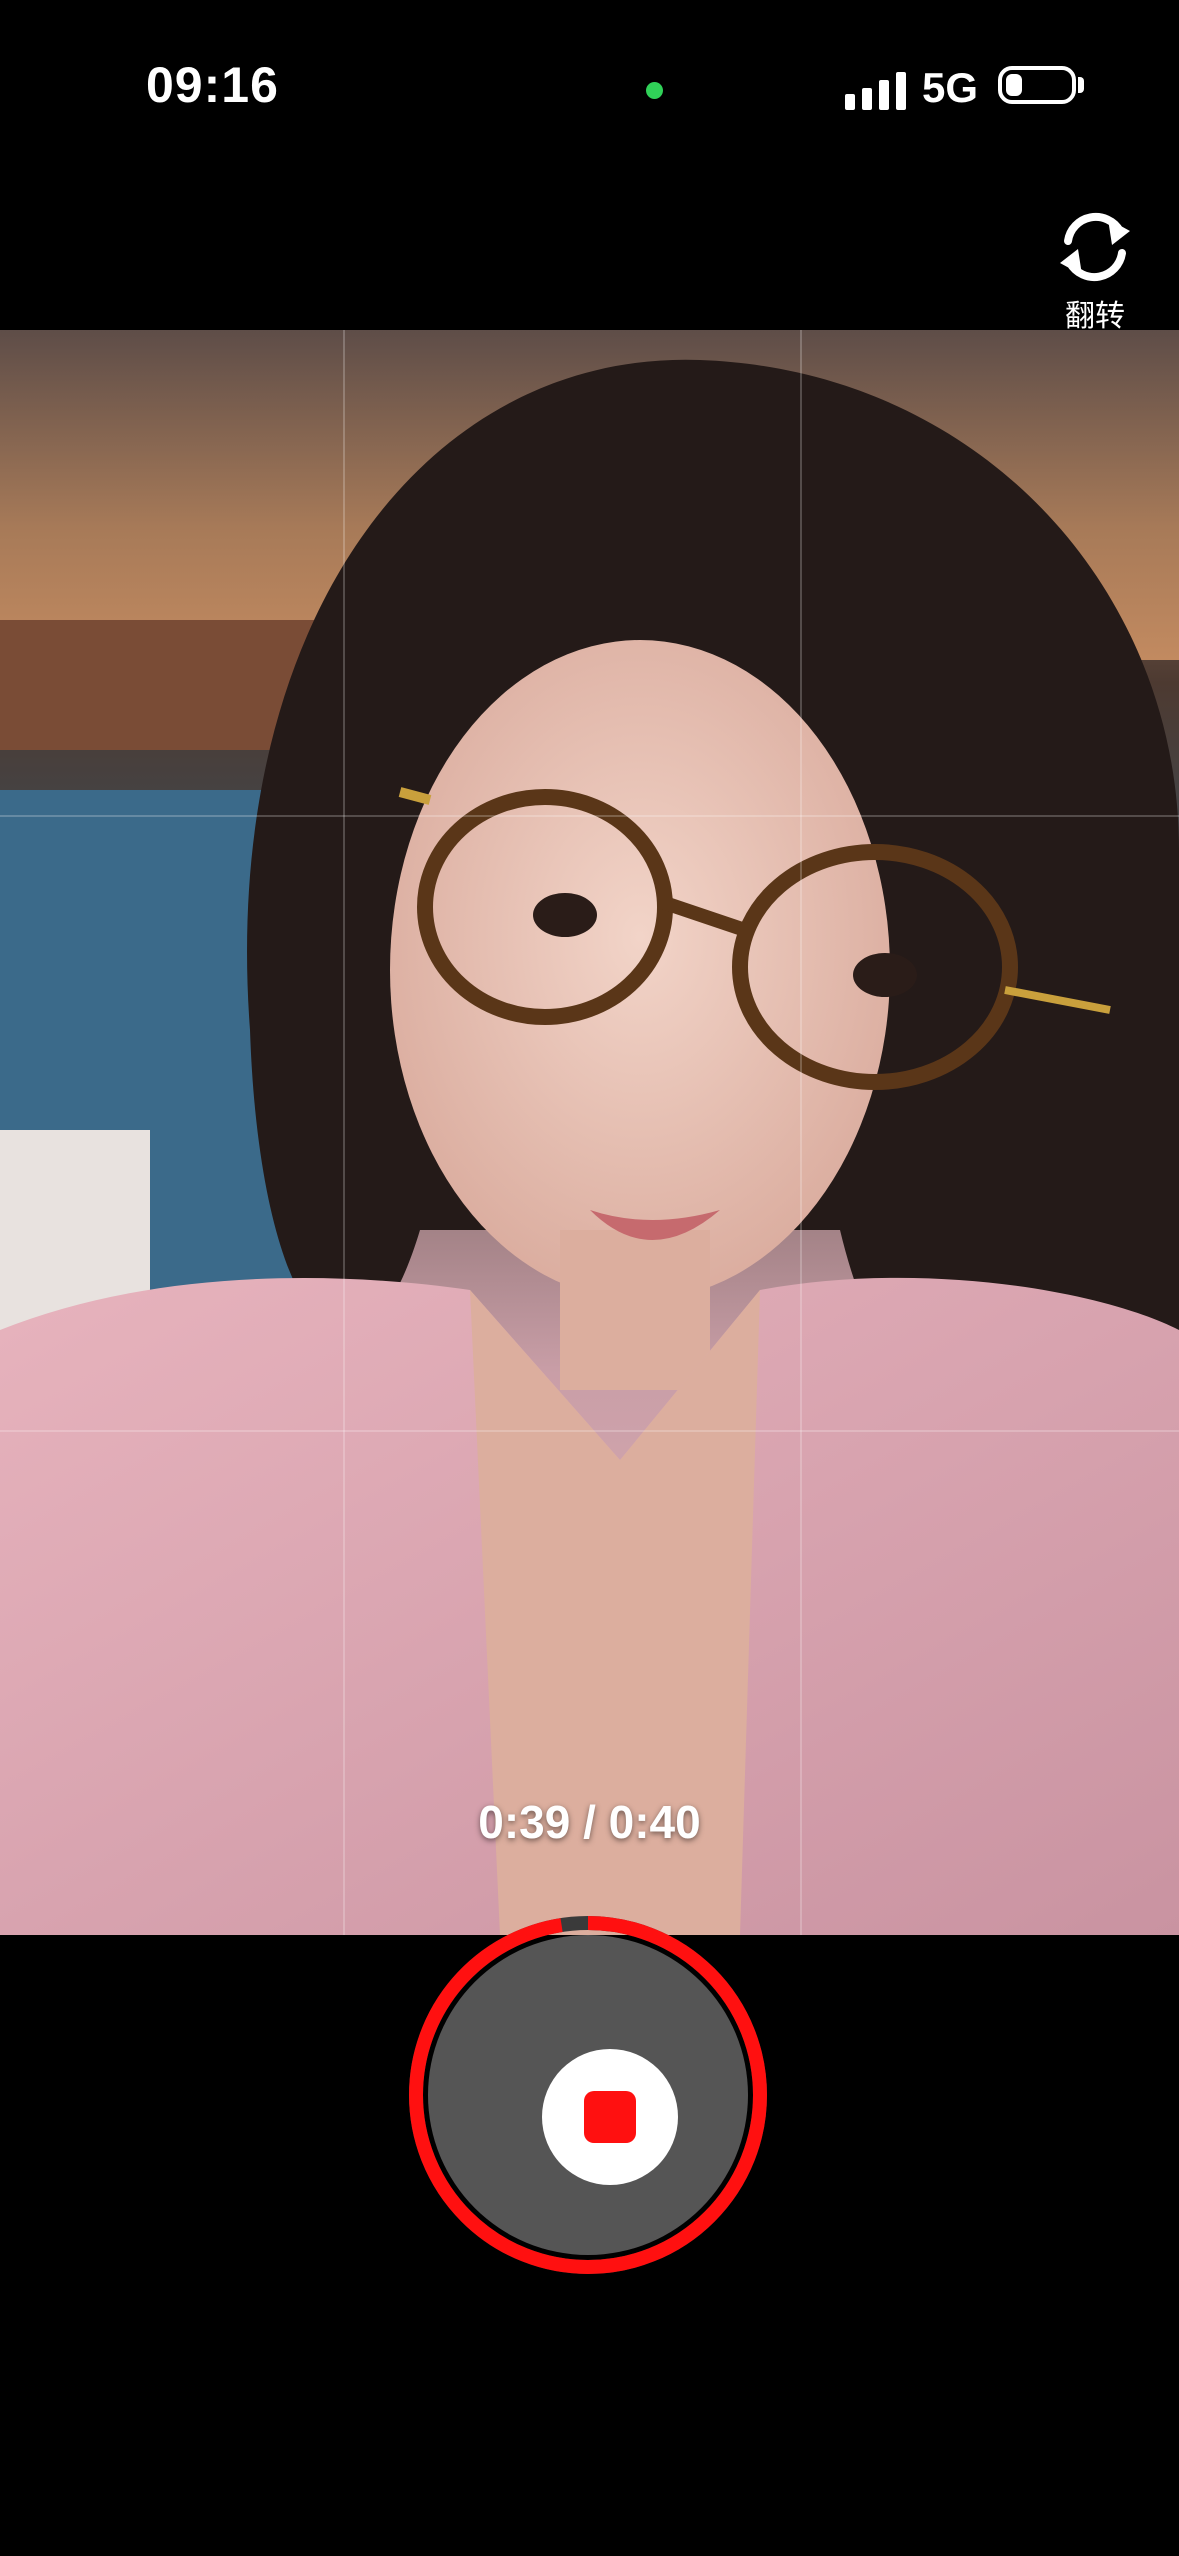  Describe the element at coordinates (1081, 85) in the screenshot. I see `battery-cap` at that location.